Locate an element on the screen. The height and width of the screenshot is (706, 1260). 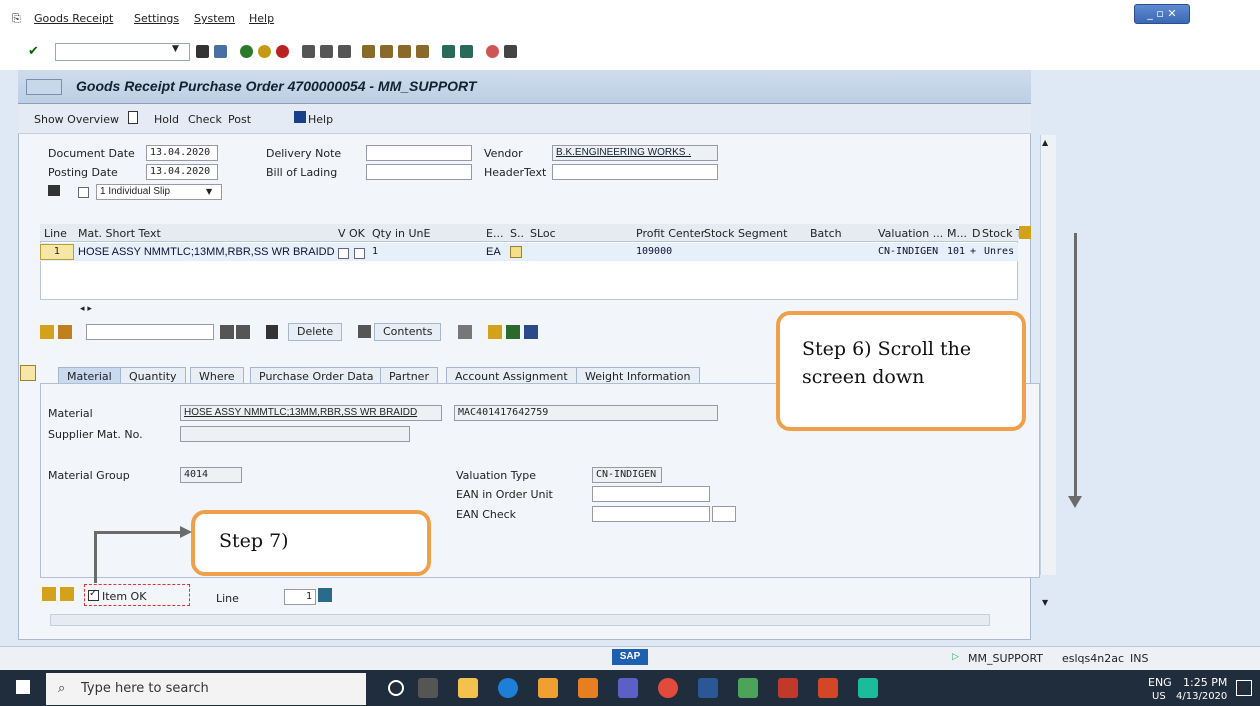
row-d: + is located at coordinates (973, 251).